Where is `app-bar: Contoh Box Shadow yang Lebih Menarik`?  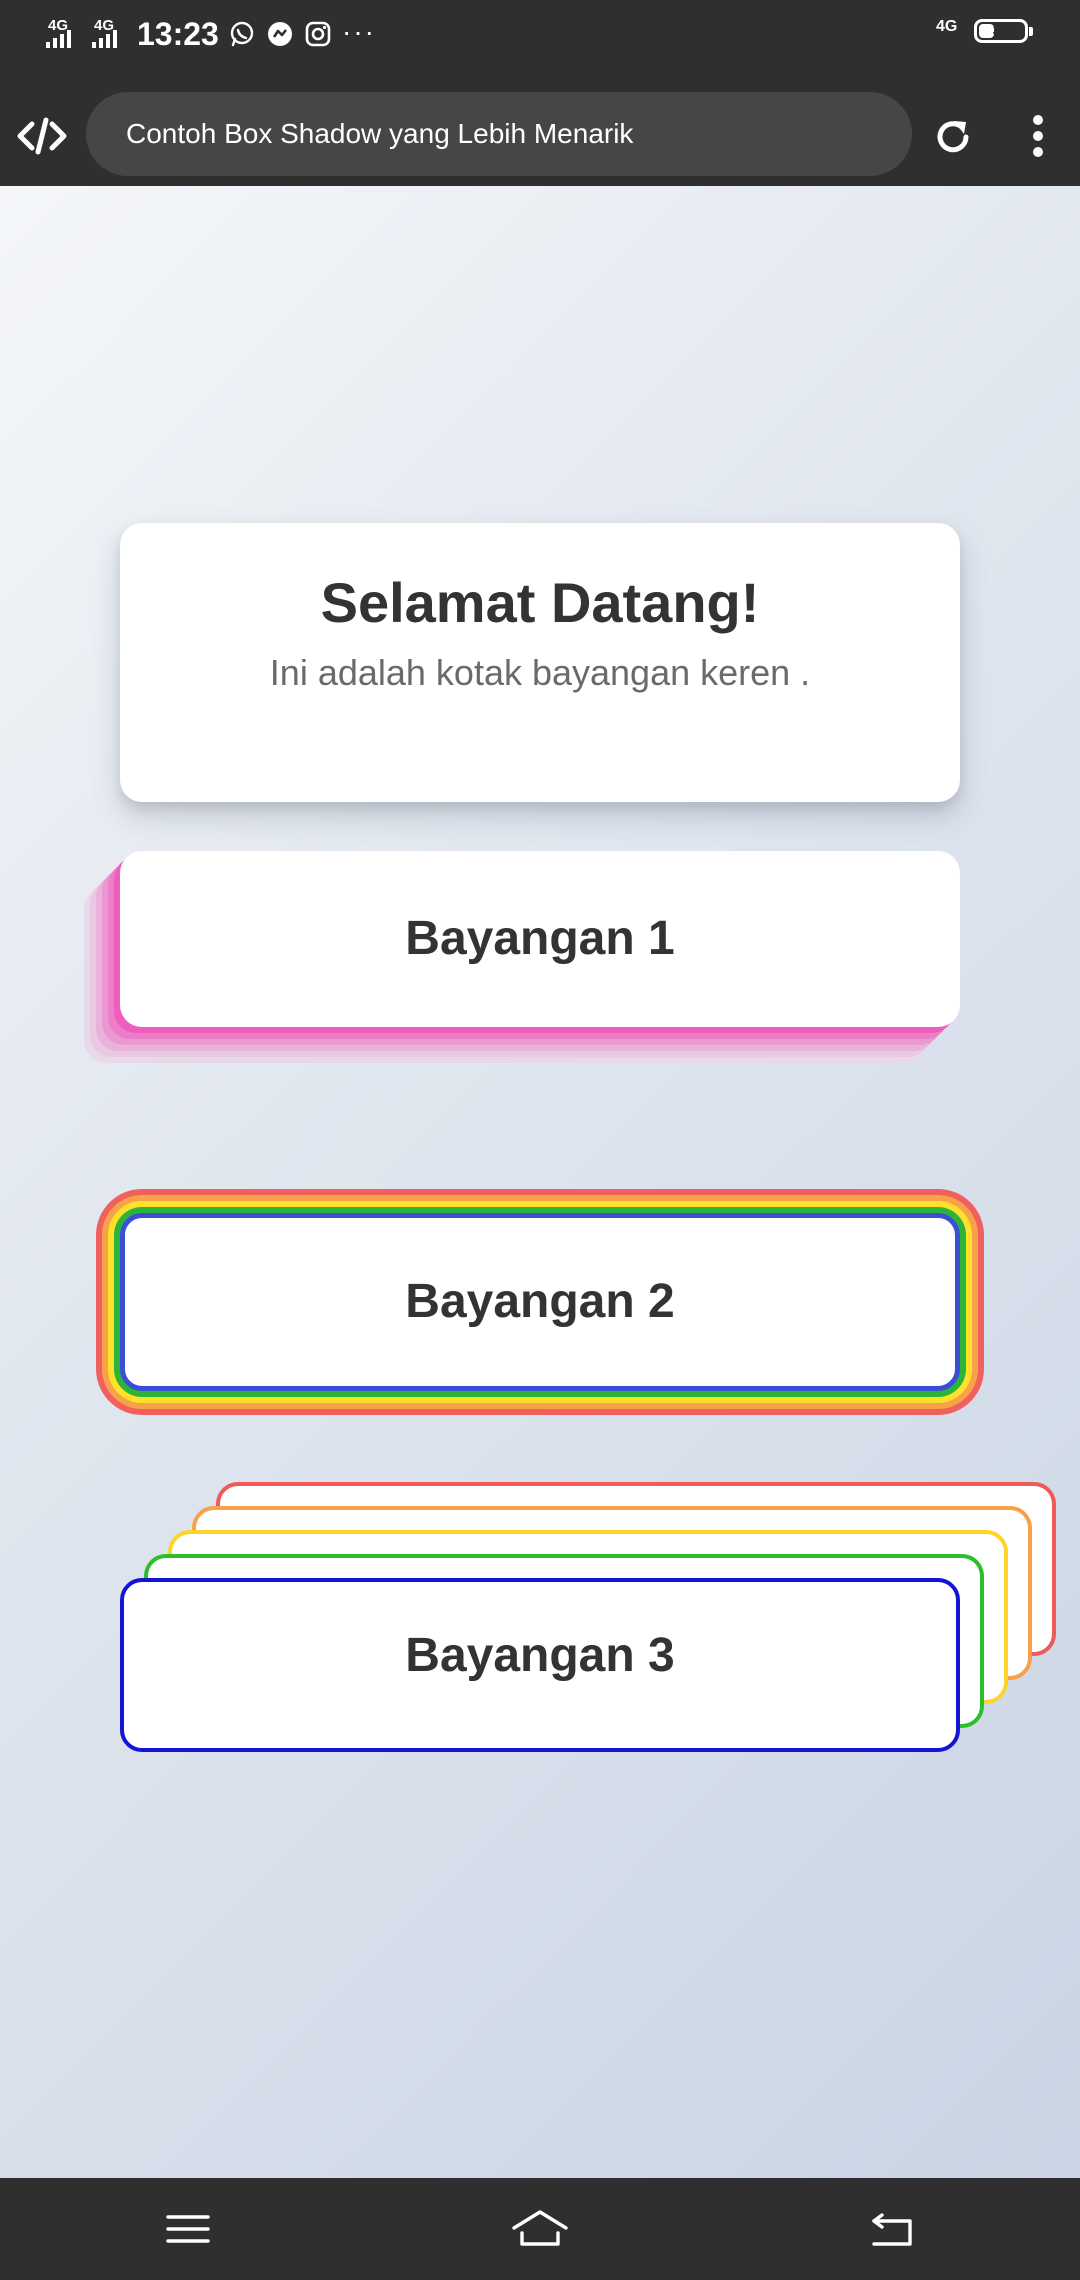 app-bar: Contoh Box Shadow yang Lebih Menarik is located at coordinates (540, 136).